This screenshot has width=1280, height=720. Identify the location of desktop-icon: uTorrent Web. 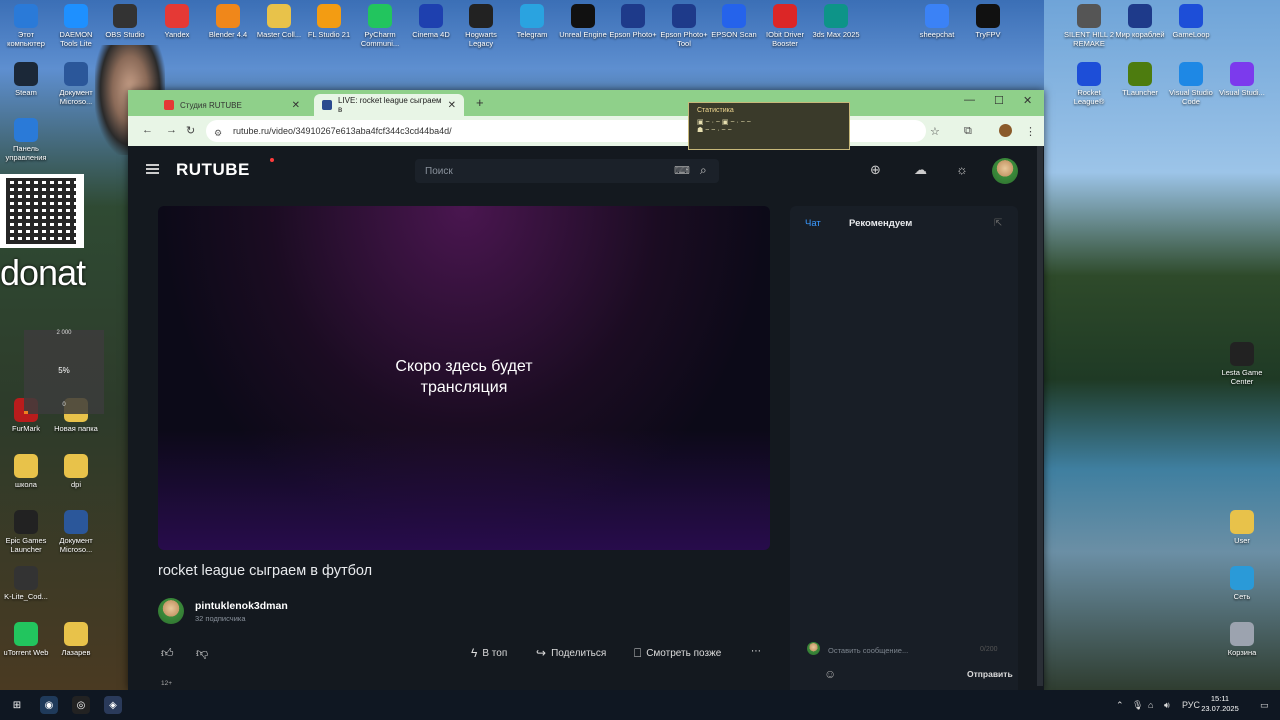
(26, 639).